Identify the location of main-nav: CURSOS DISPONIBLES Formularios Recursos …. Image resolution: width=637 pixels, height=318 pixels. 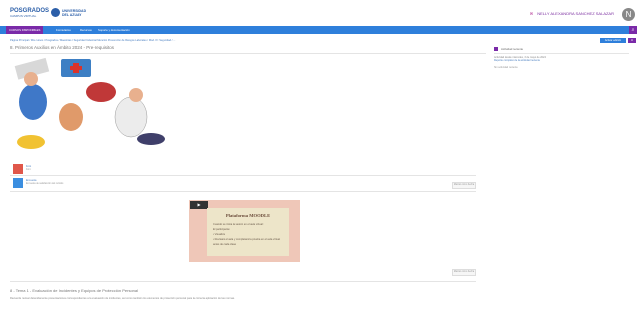
(318, 30).